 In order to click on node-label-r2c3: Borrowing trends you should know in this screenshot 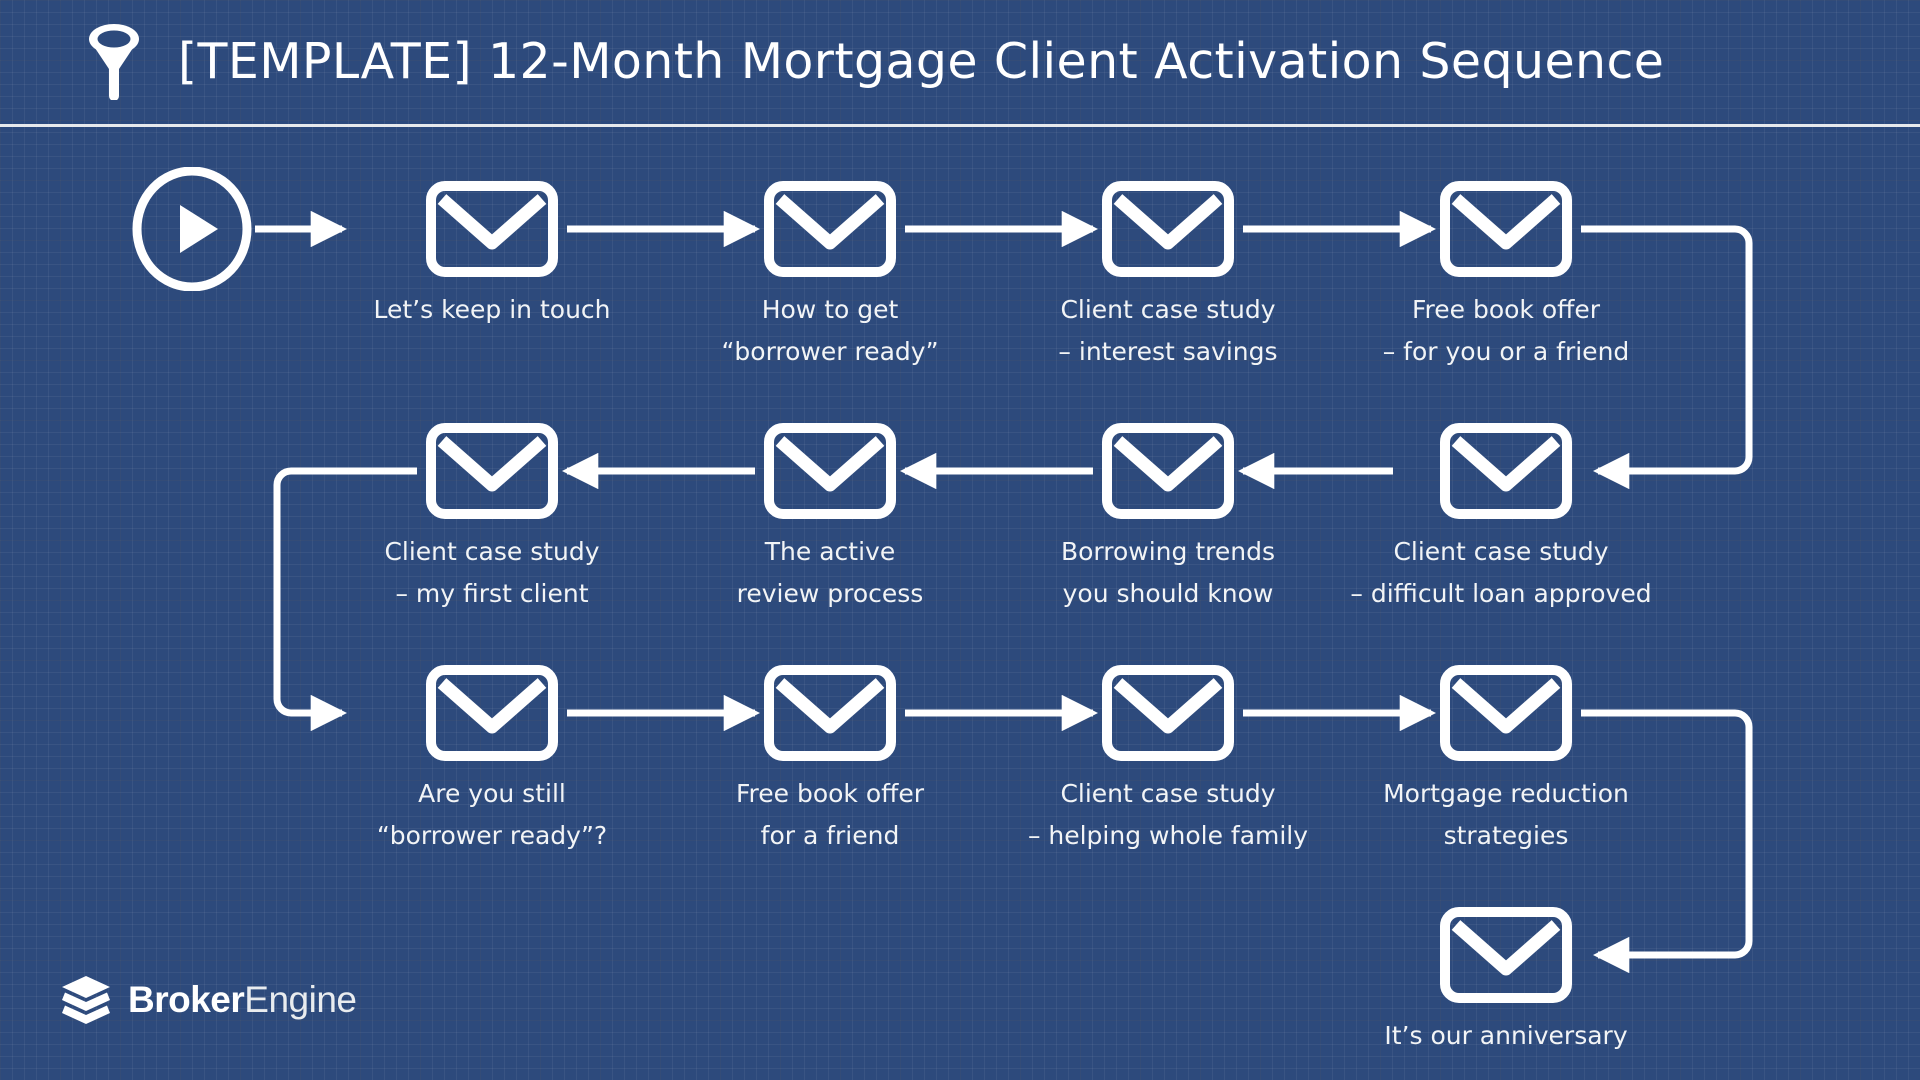, I will do `click(1168, 573)`.